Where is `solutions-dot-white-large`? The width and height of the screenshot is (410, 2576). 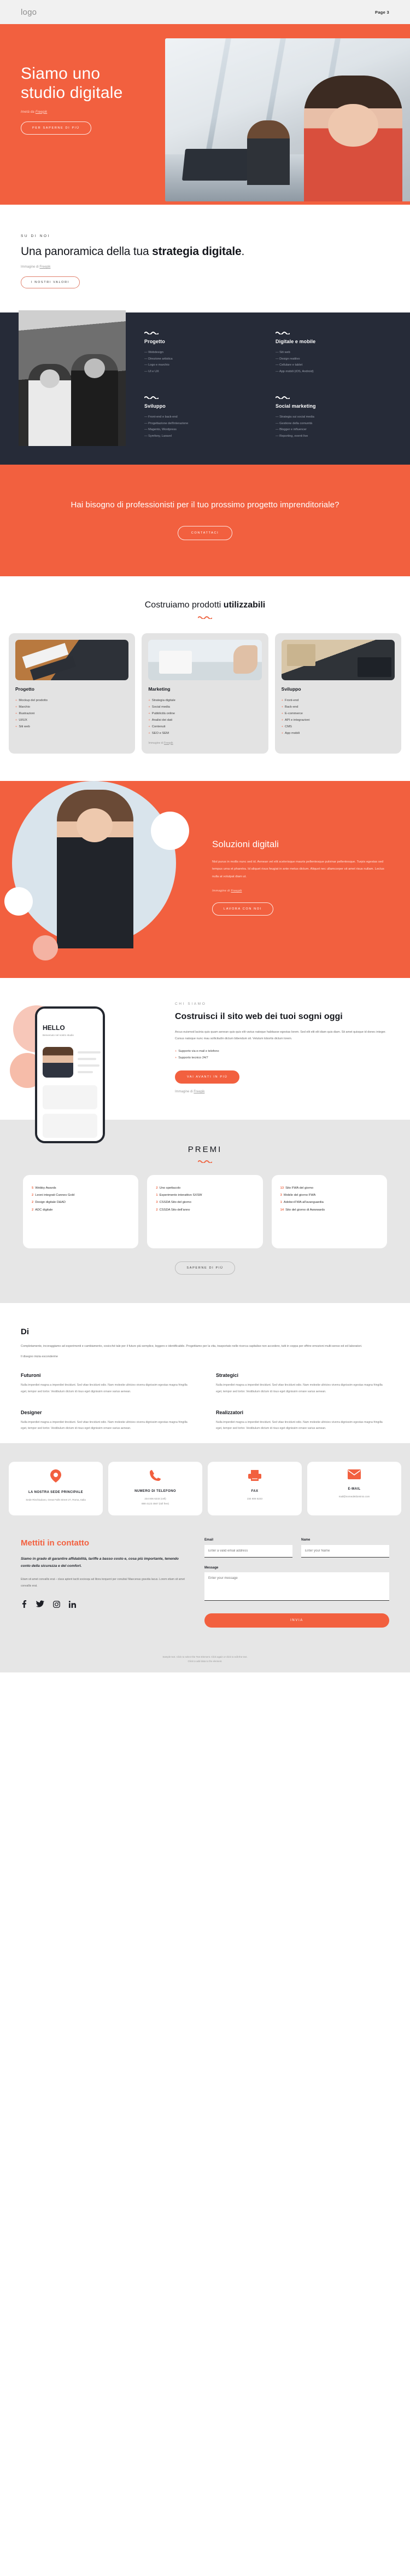 solutions-dot-white-large is located at coordinates (170, 830).